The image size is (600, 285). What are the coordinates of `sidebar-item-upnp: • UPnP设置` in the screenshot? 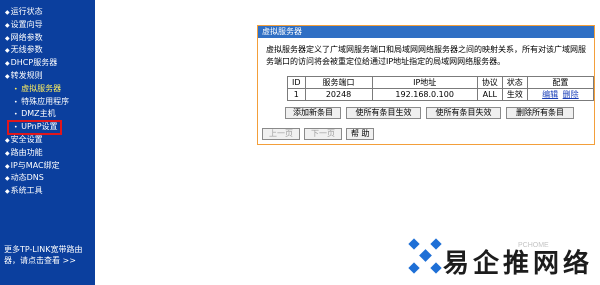 It's located at (34, 127).